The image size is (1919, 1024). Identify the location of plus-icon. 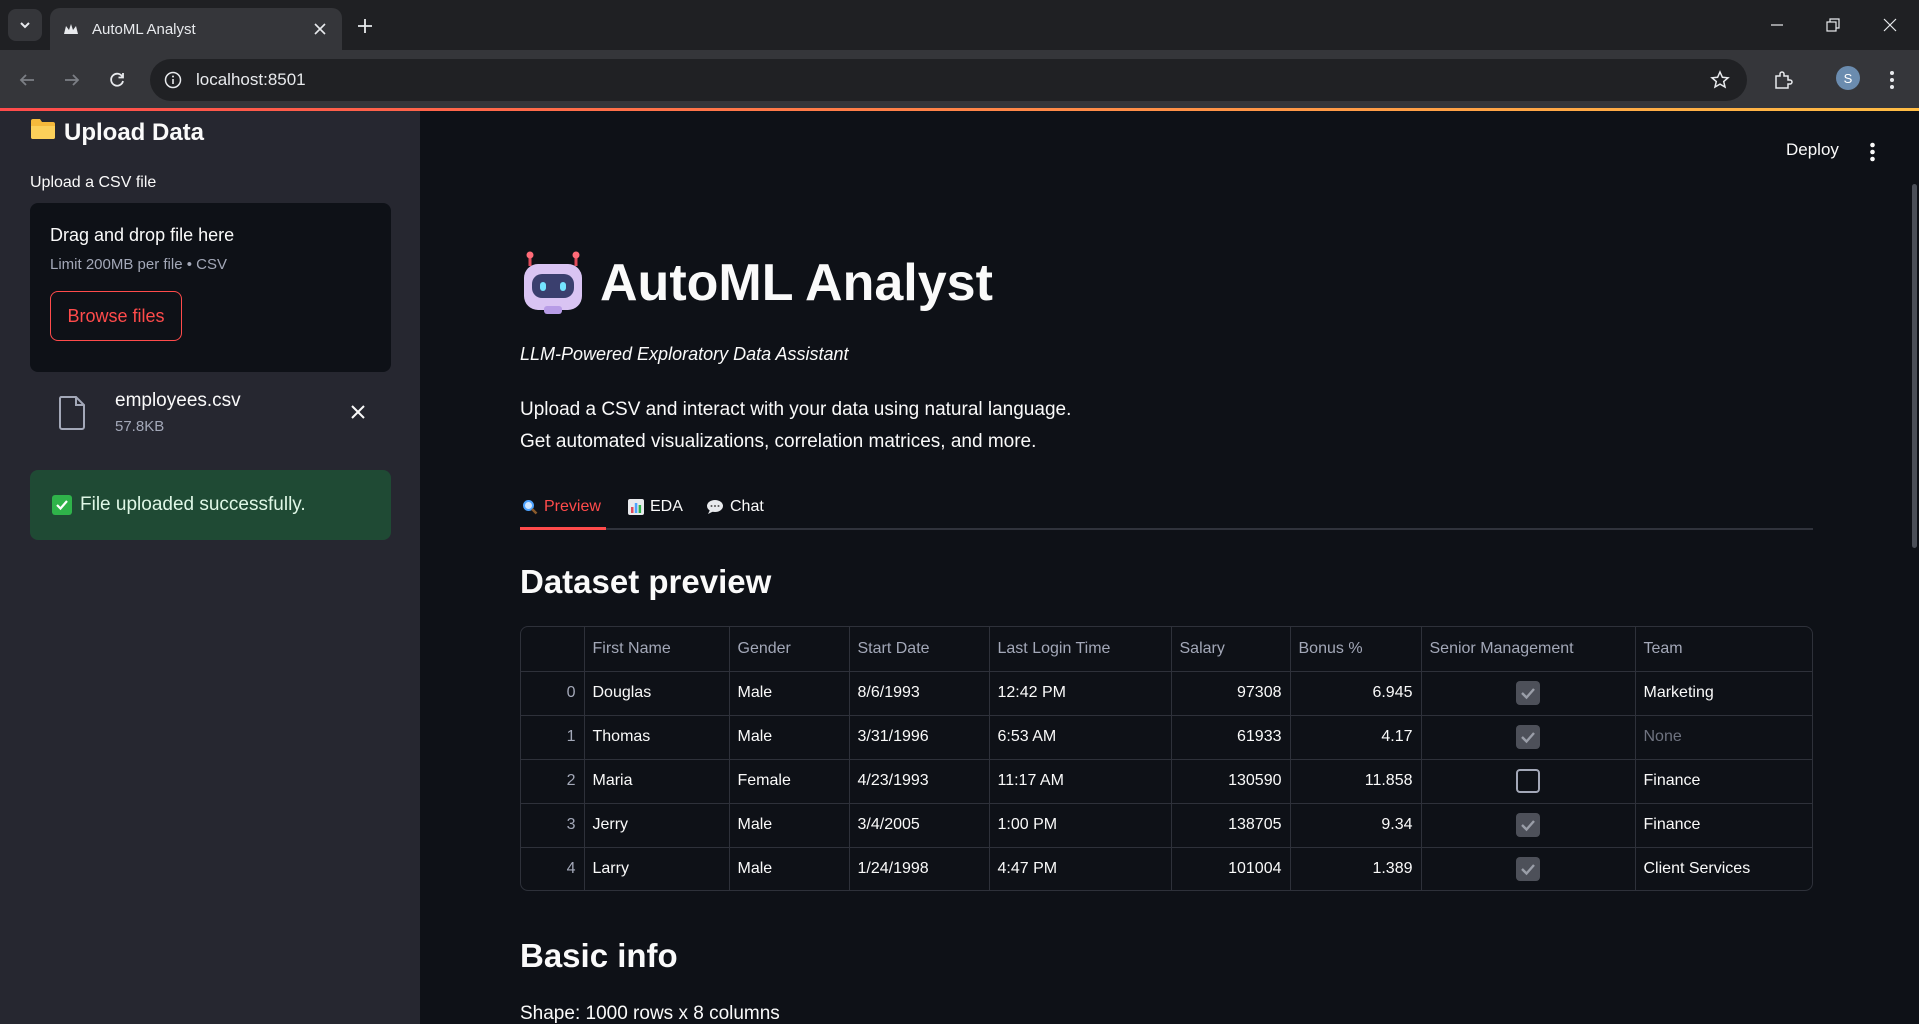
(365, 26).